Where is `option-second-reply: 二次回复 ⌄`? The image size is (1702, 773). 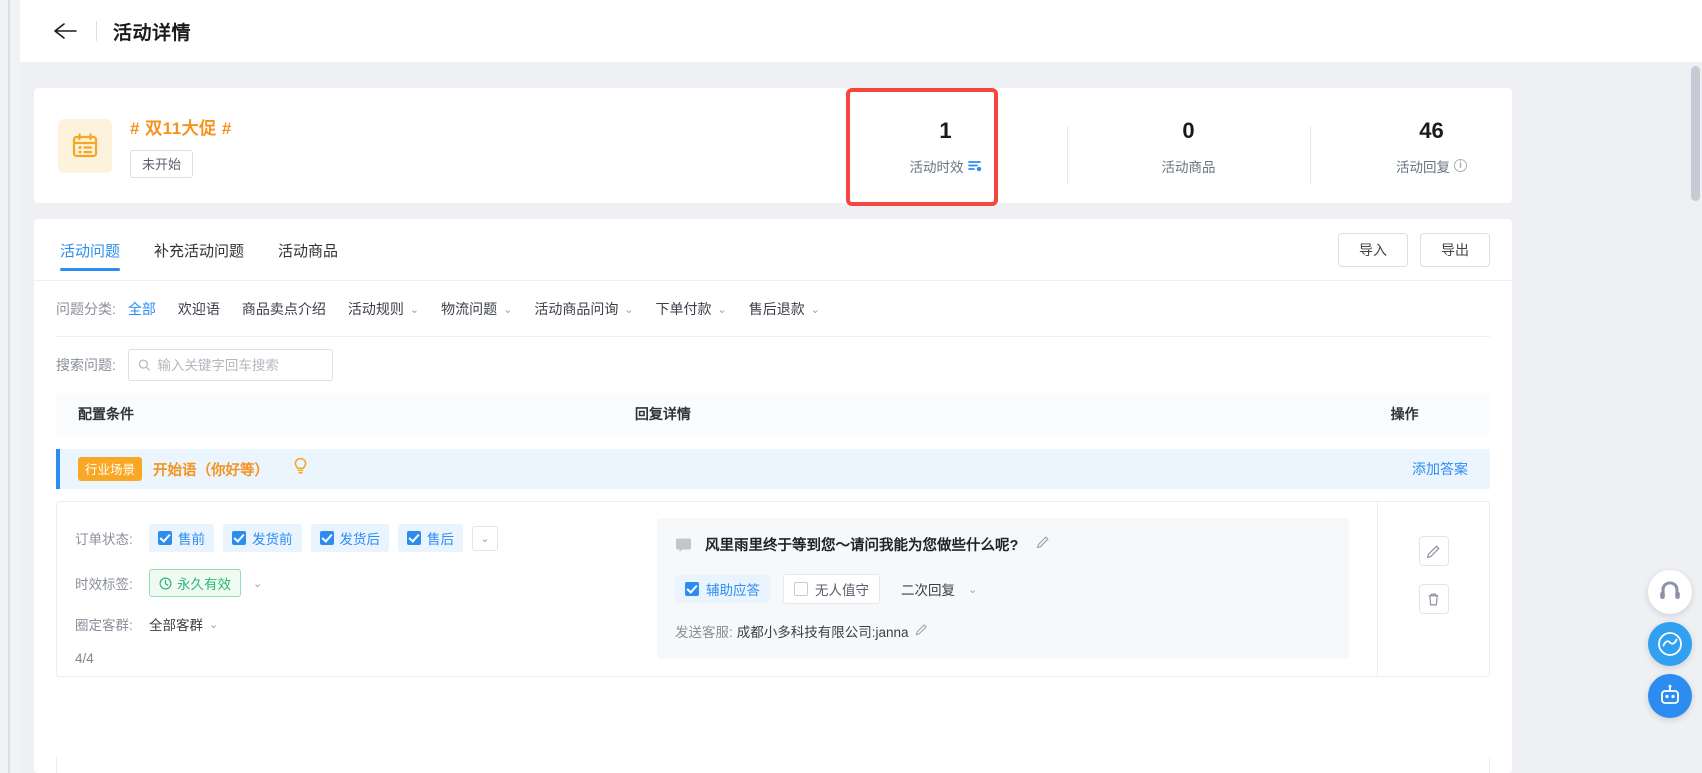
option-second-reply: 二次回复 ⌄ is located at coordinates (935, 589).